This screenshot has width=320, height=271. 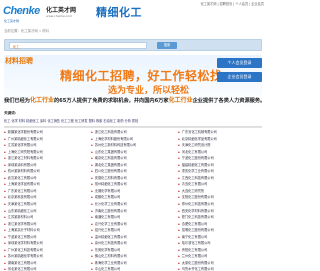 What do you see at coordinates (202, 3) in the screenshot?
I see `top-links: 化工英才网 | 招聘首页 | 个人会员 | 企业会员` at bounding box center [202, 3].